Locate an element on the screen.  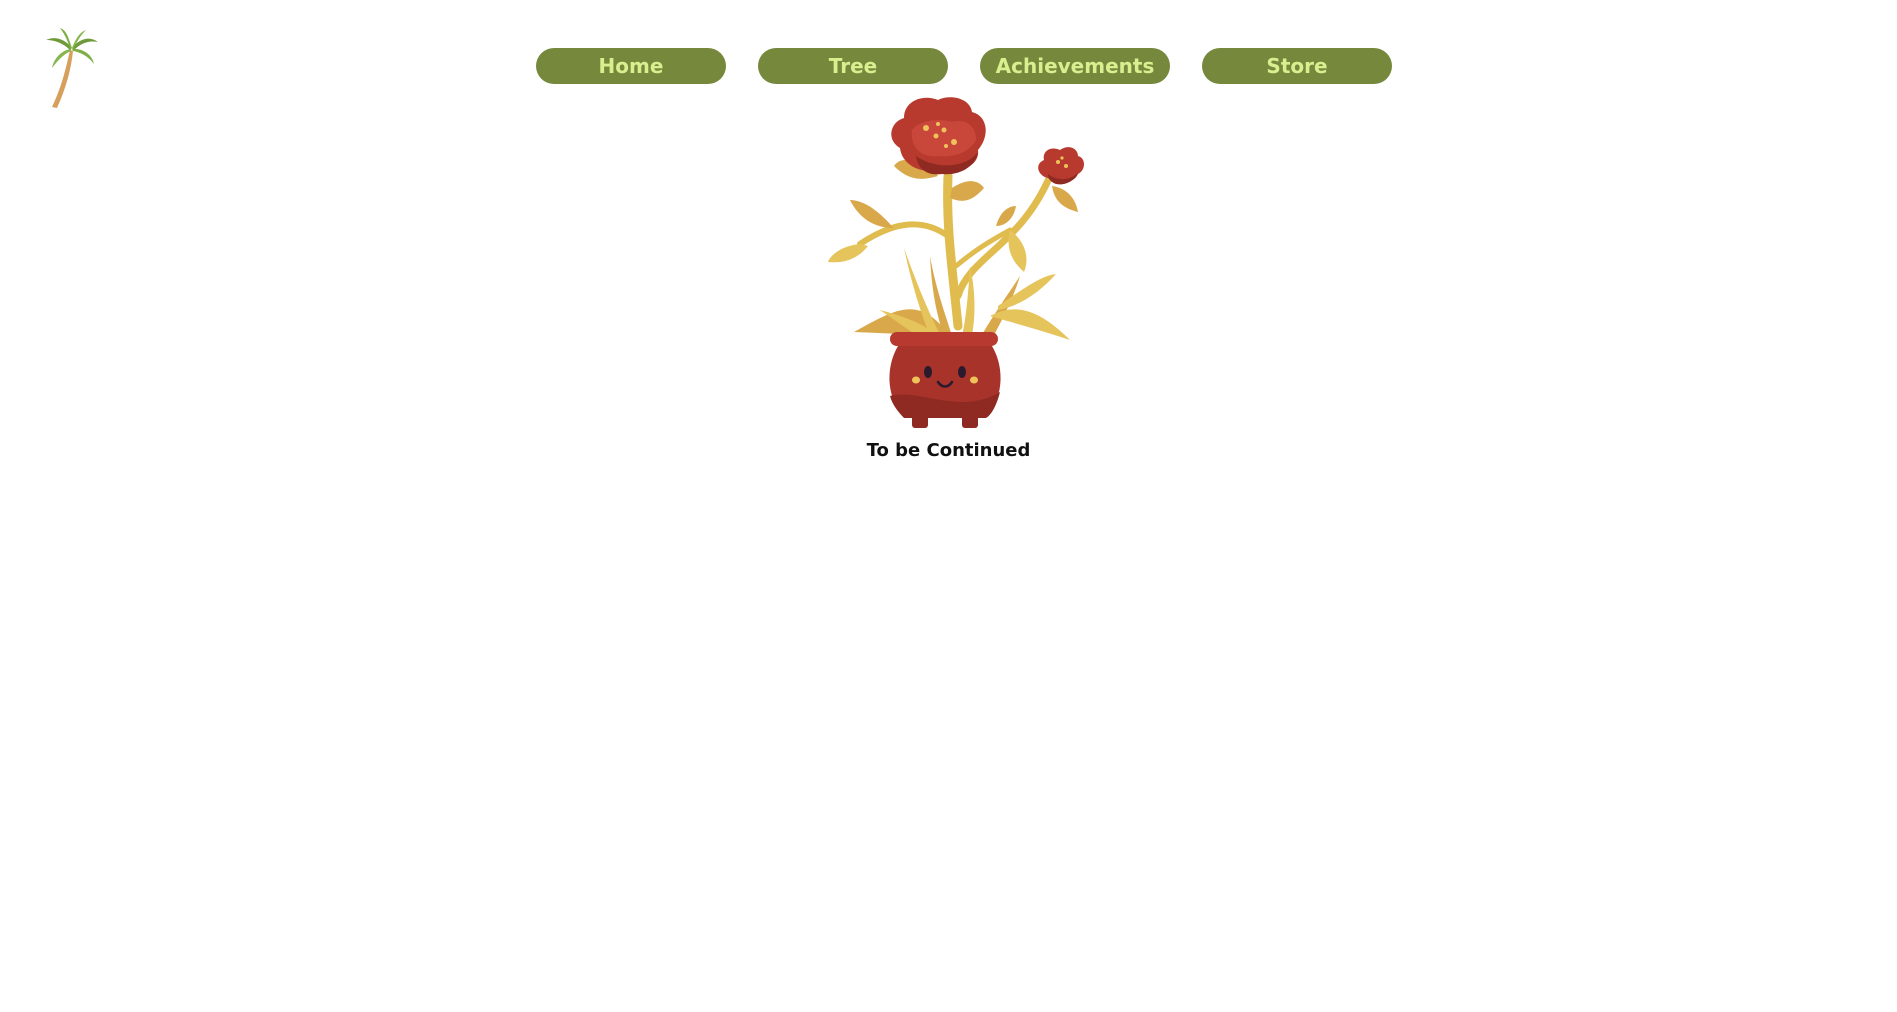
nav-store-button: Store is located at coordinates (1297, 66).